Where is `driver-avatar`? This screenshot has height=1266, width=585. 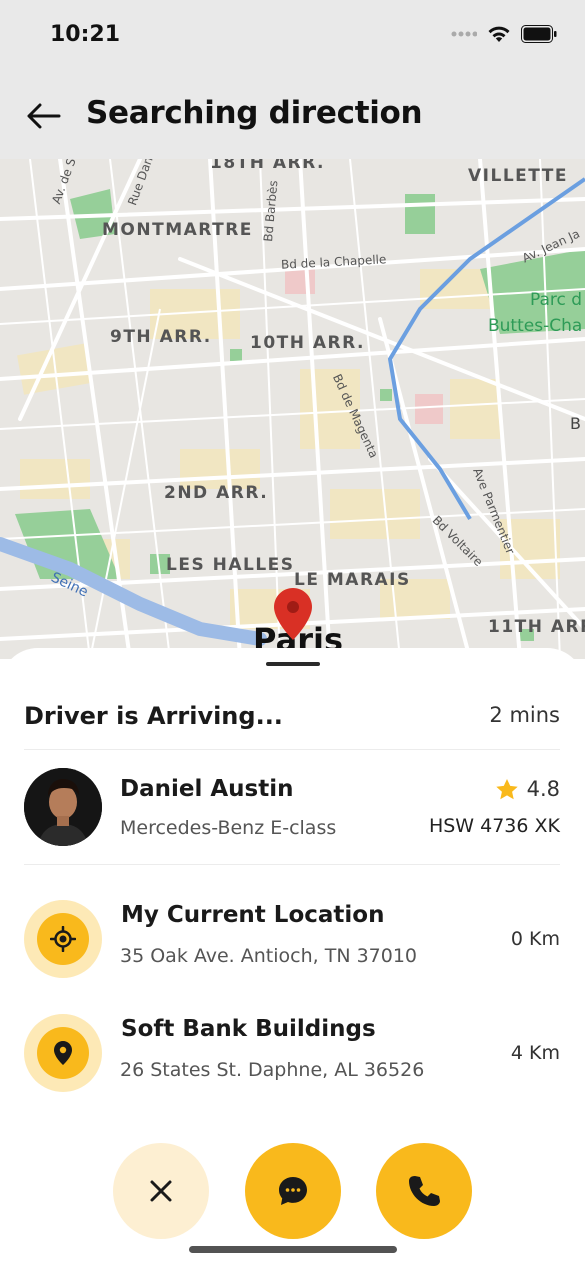
driver-avatar is located at coordinates (63, 807).